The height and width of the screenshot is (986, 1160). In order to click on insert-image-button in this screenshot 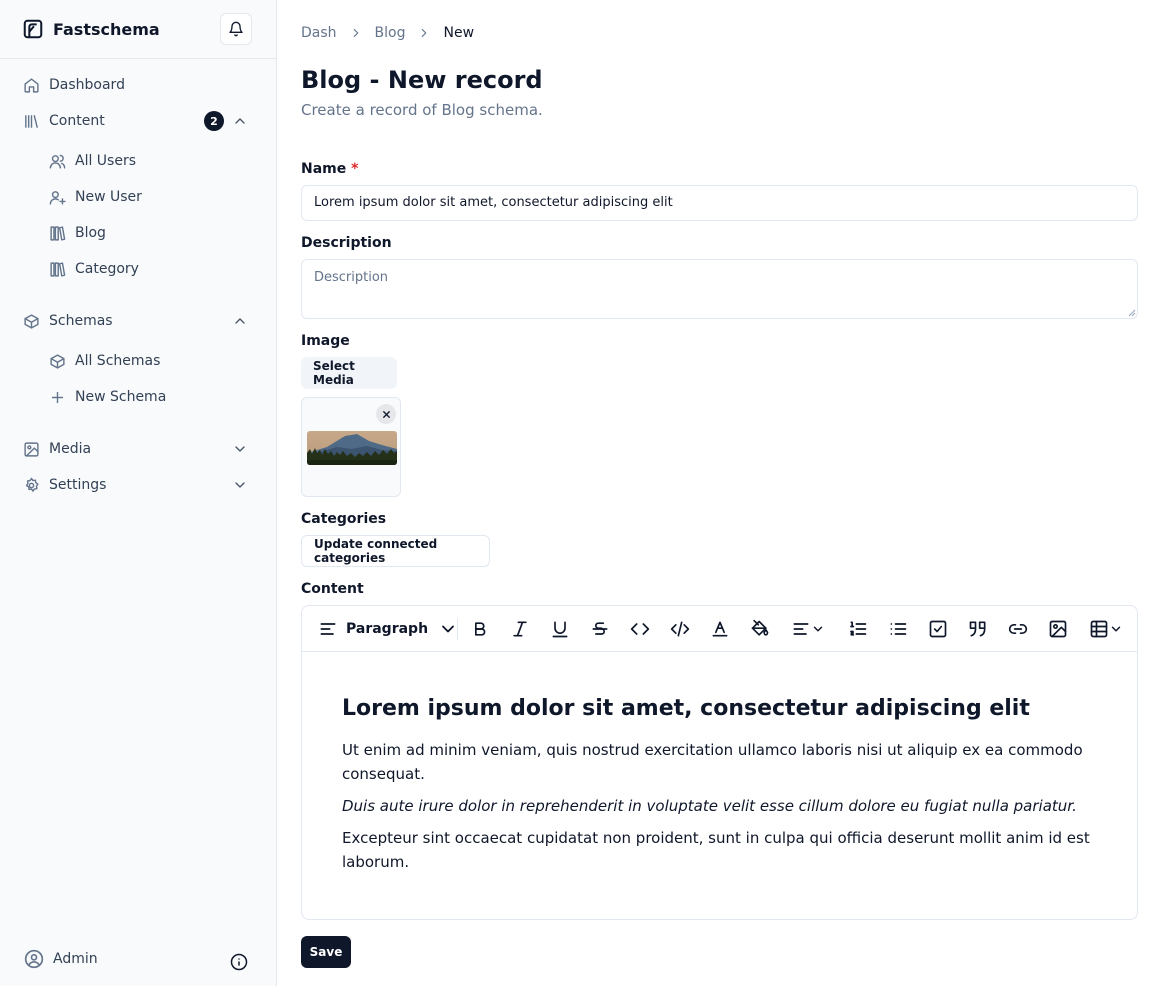, I will do `click(1058, 629)`.